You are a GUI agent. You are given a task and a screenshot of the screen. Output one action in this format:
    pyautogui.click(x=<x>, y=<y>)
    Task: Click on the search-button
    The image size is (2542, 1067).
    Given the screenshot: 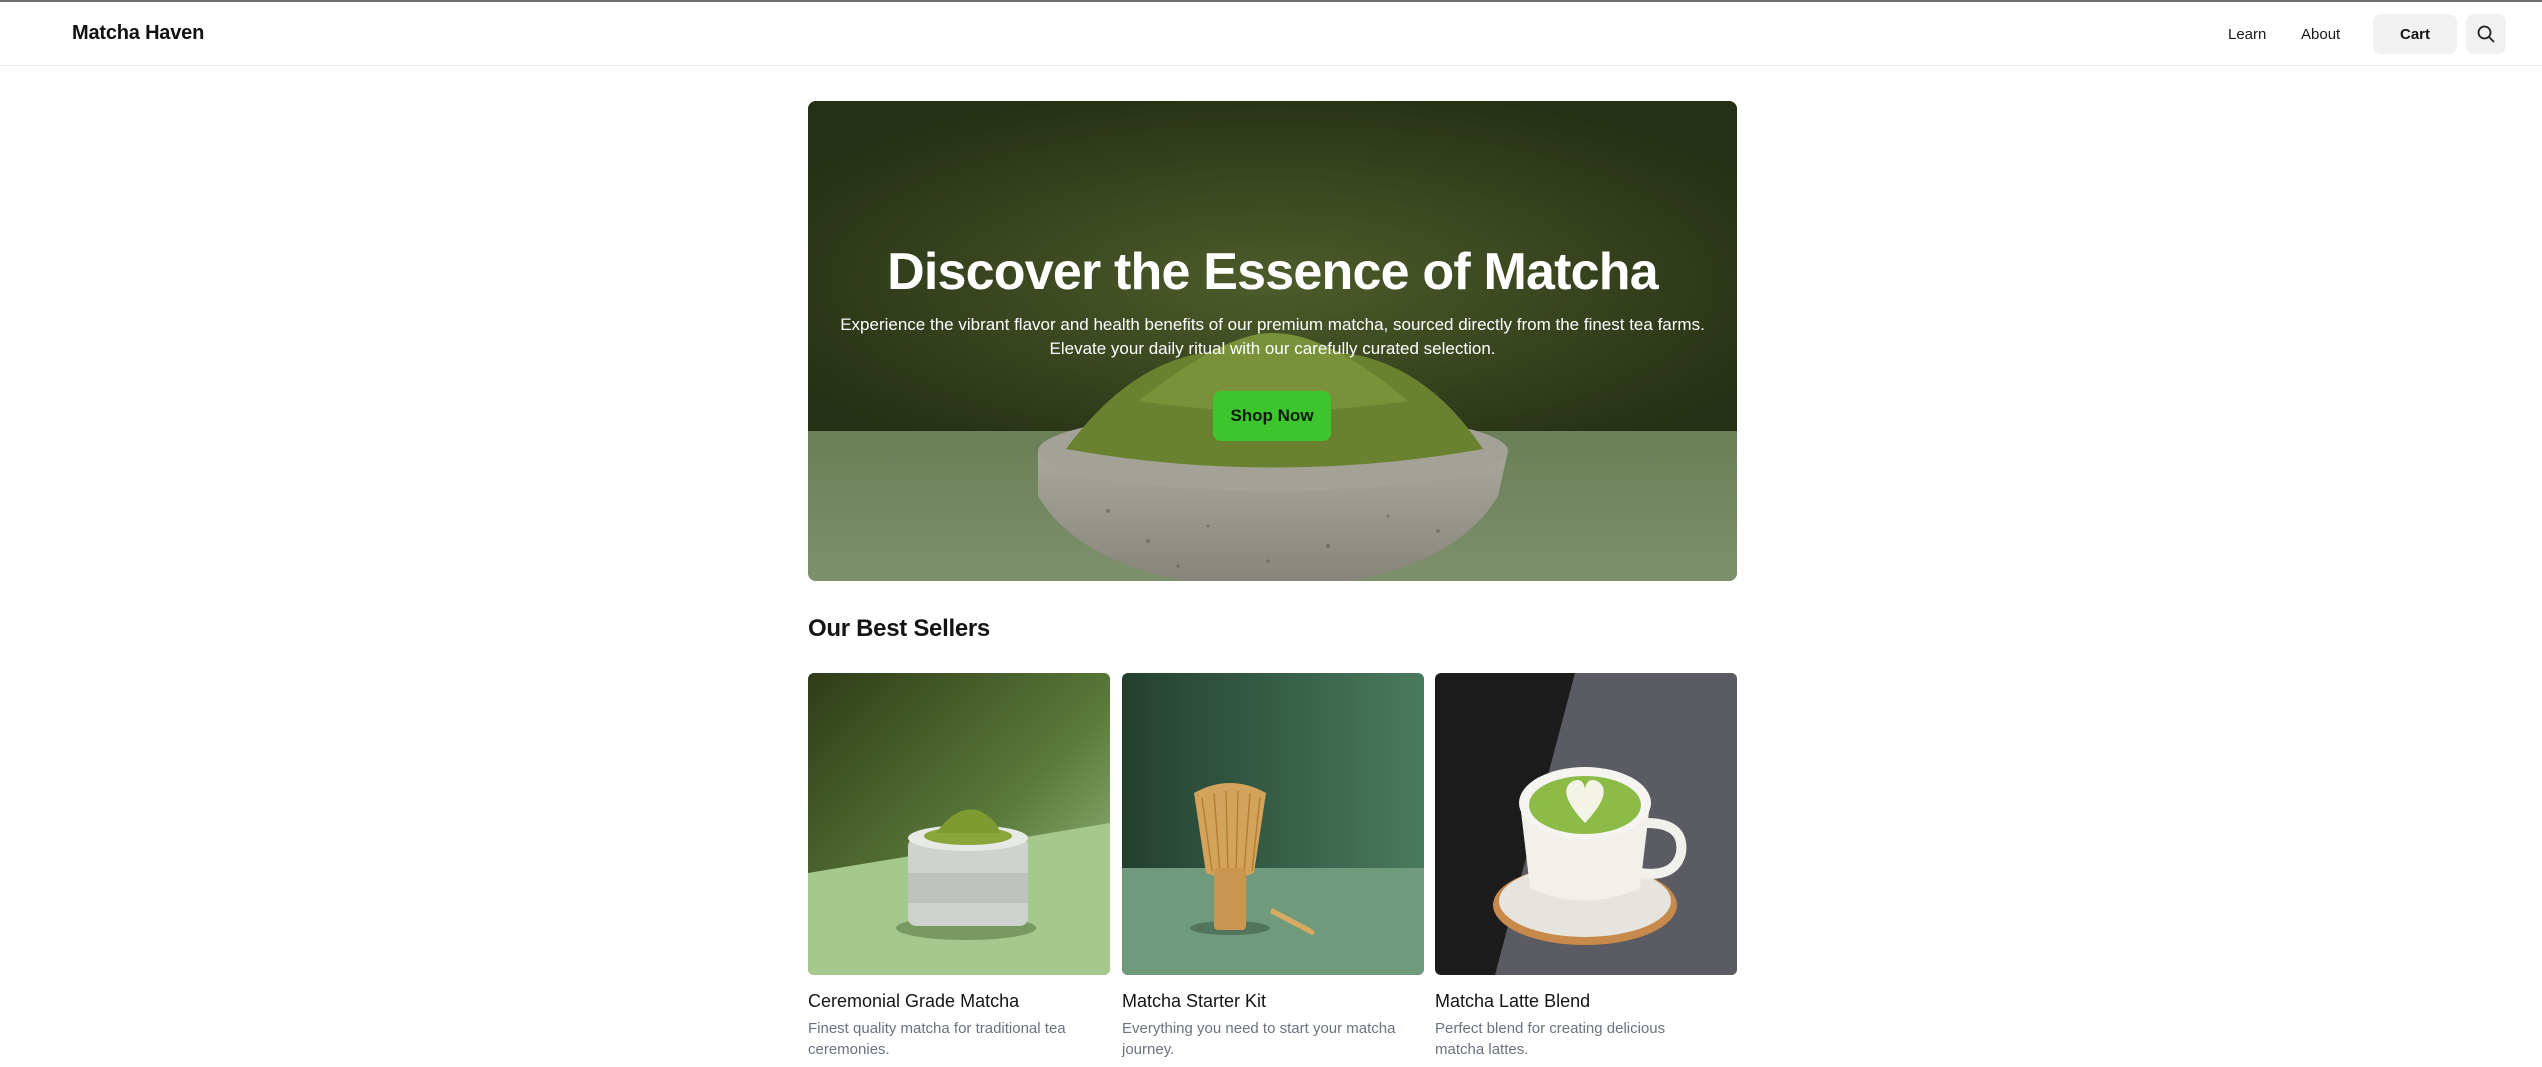 What is the action you would take?
    pyautogui.click(x=2486, y=34)
    